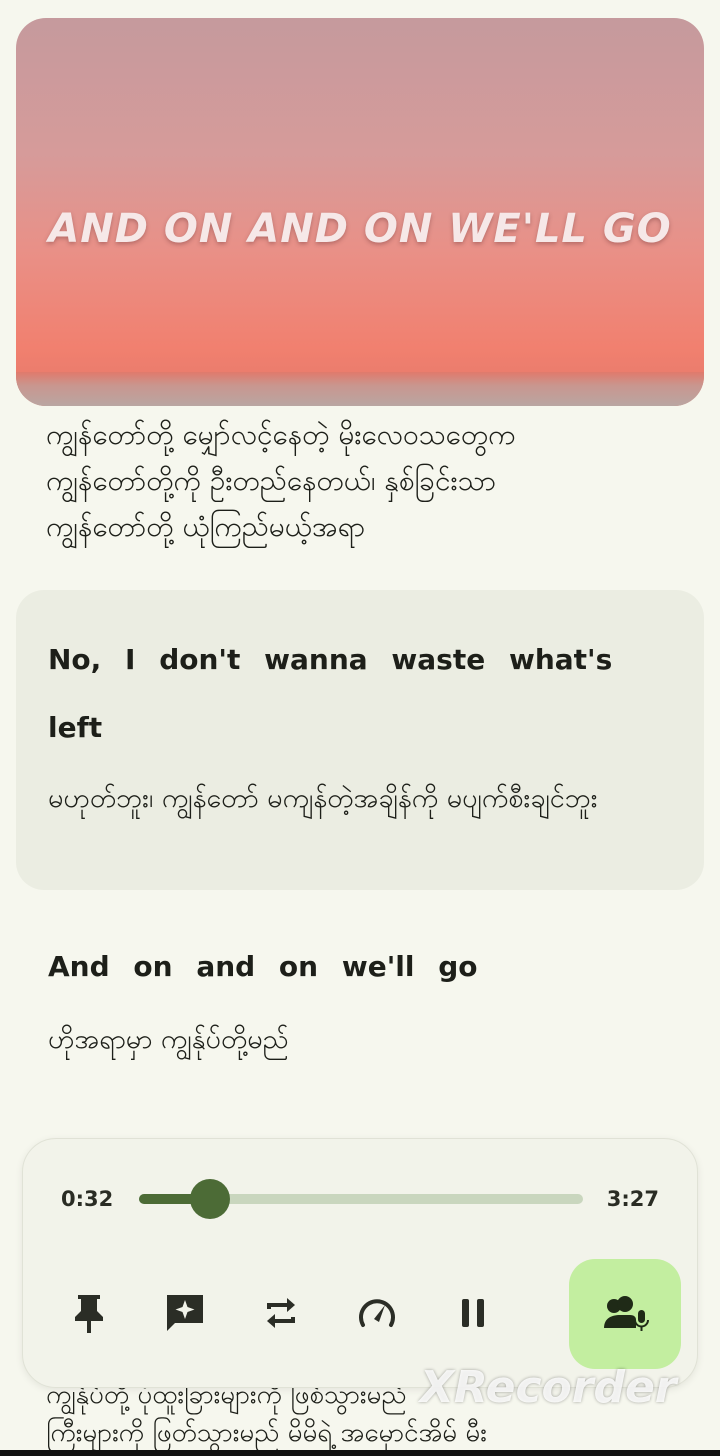 This screenshot has width=720, height=1456. I want to click on intro-line: ကျွန်တော်တို့ကို ဦးတည်နေတယ်၊ နှစ်ခြင်းသာ, so click(271, 480).